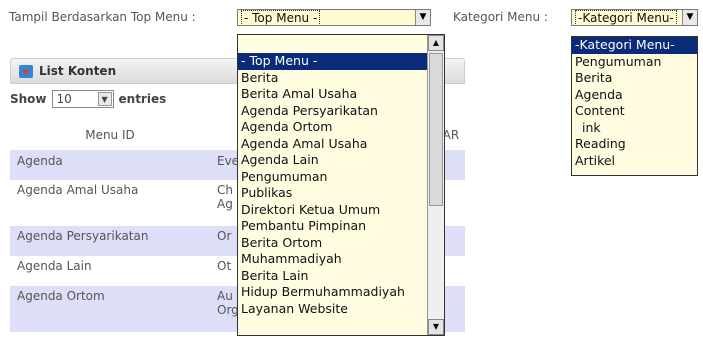 This screenshot has width=703, height=343. What do you see at coordinates (634, 128) in the screenshot?
I see `option-ink: ink` at bounding box center [634, 128].